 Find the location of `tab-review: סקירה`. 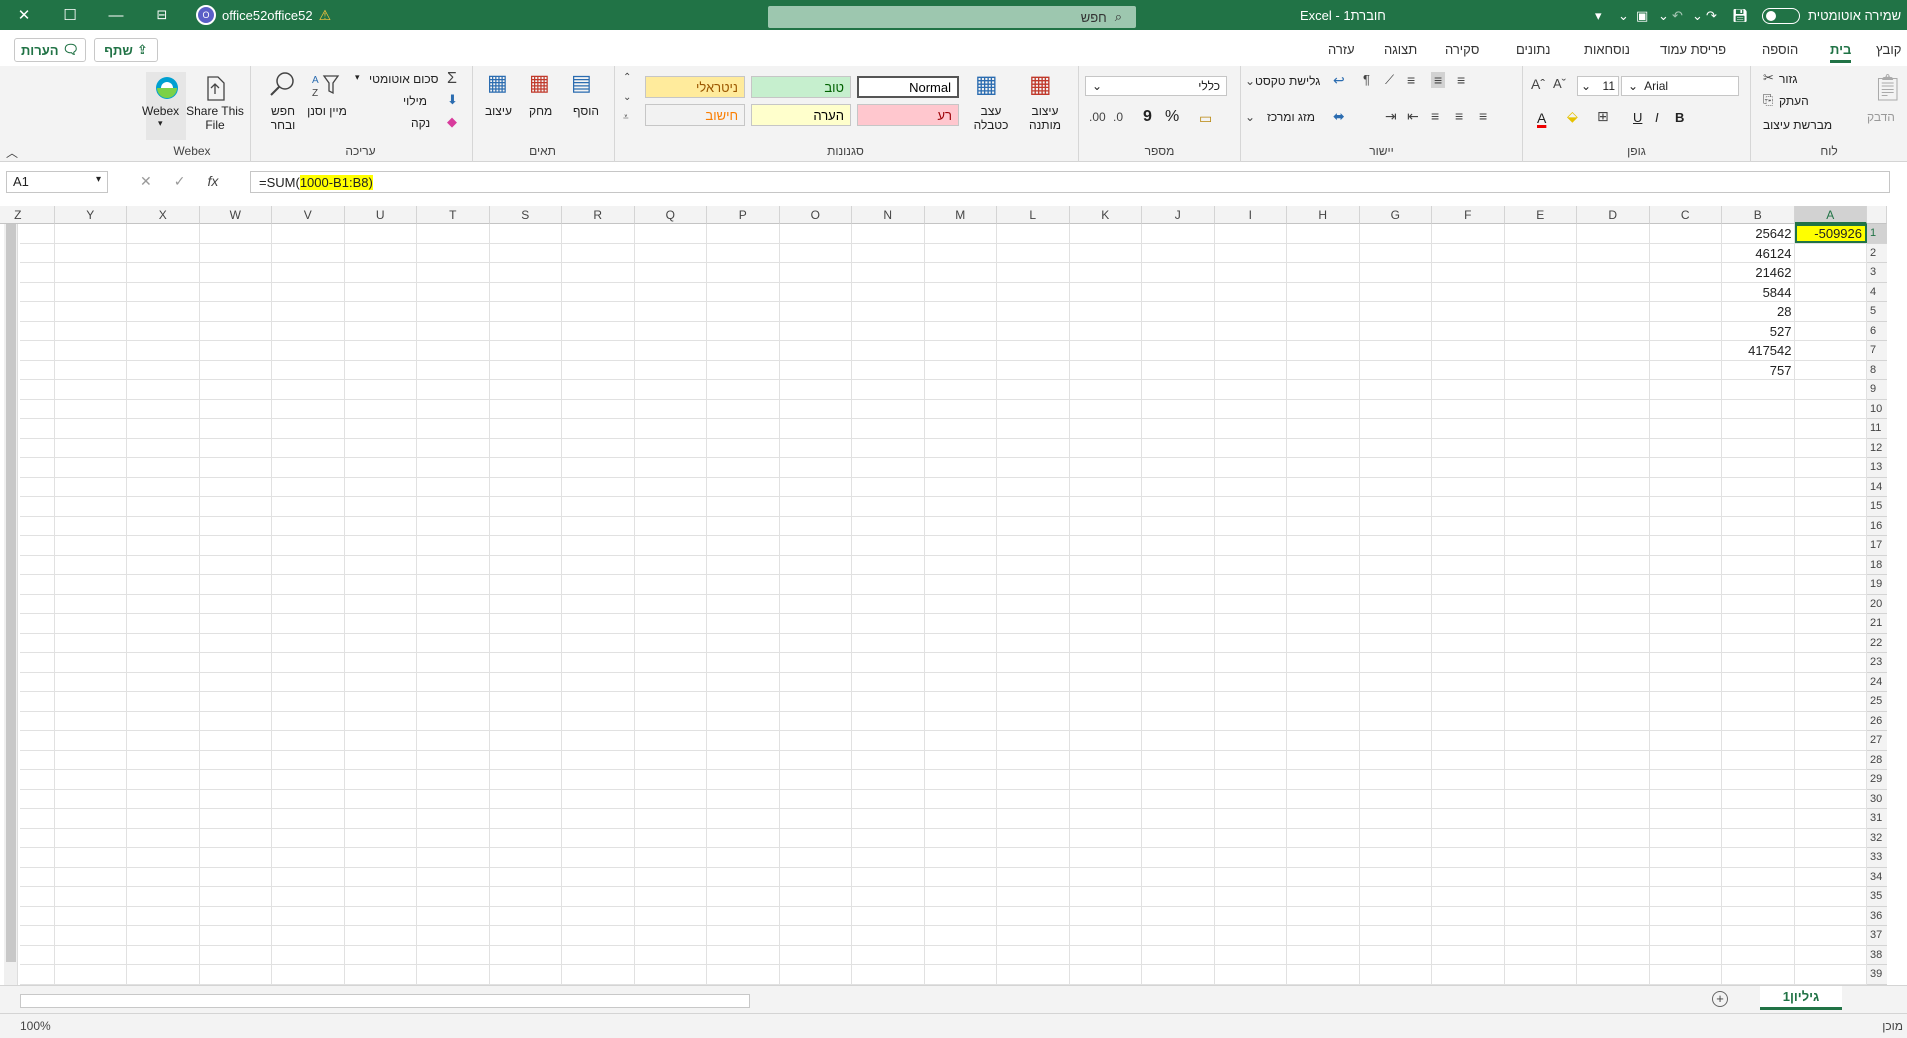

tab-review: סקירה is located at coordinates (1462, 49).